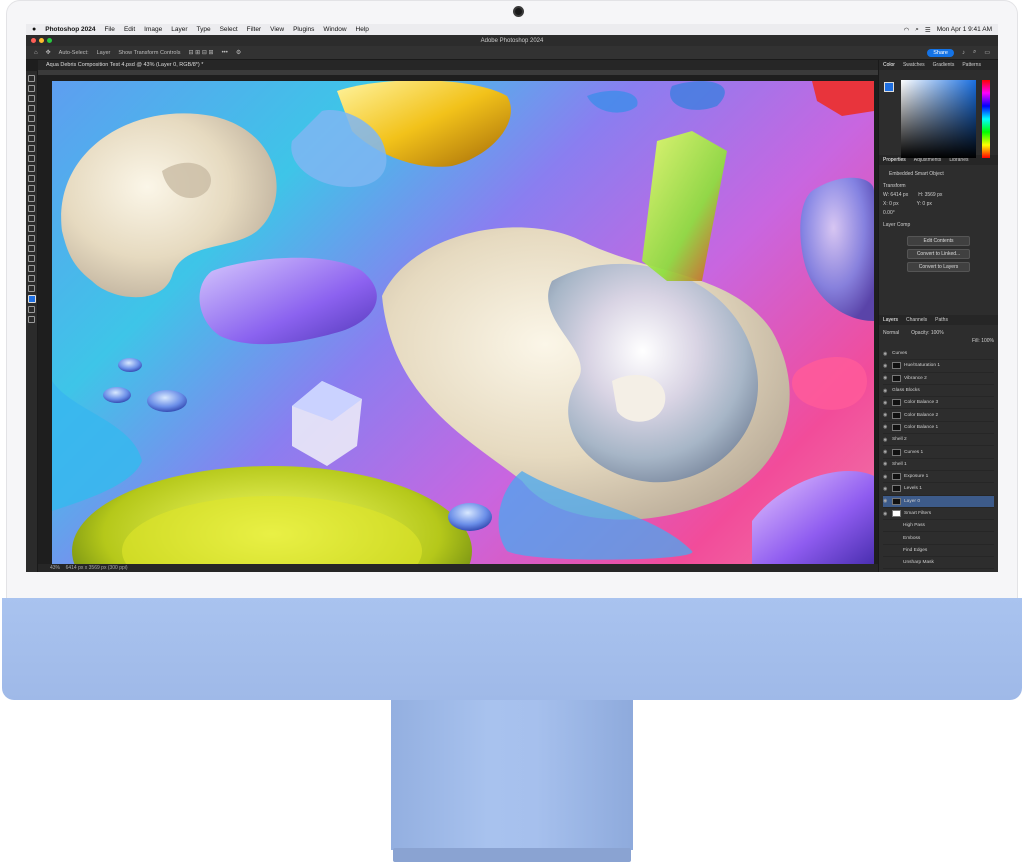 The image size is (1024, 862). Describe the element at coordinates (254, 29) in the screenshot. I see `menu-filter: Filter` at that location.